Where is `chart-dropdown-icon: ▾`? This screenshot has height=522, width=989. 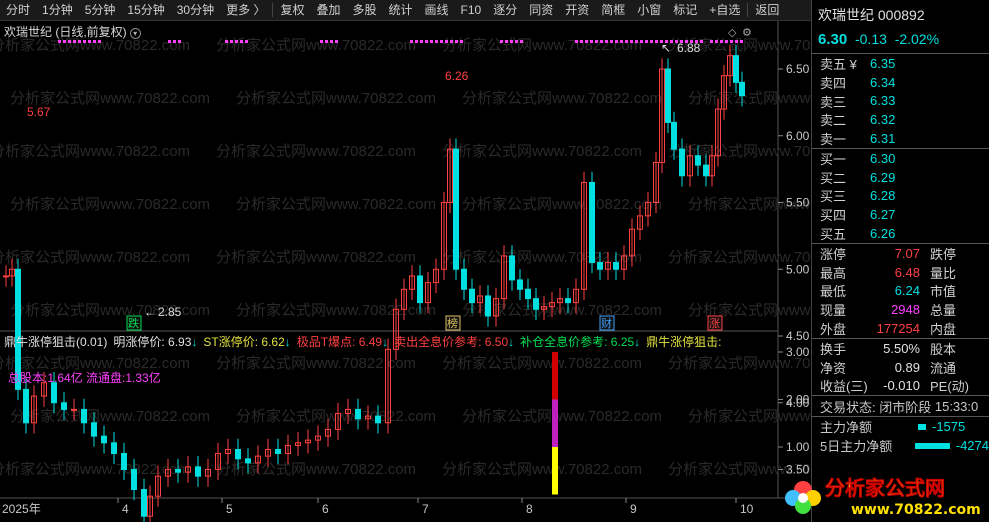 chart-dropdown-icon: ▾ is located at coordinates (135, 33).